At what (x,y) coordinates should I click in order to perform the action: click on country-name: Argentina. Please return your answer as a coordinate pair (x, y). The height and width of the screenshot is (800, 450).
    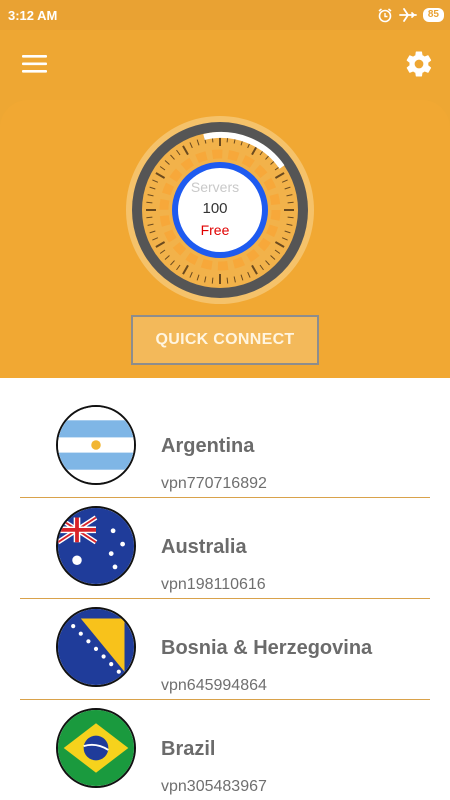
    Looking at the image, I should click on (208, 446).